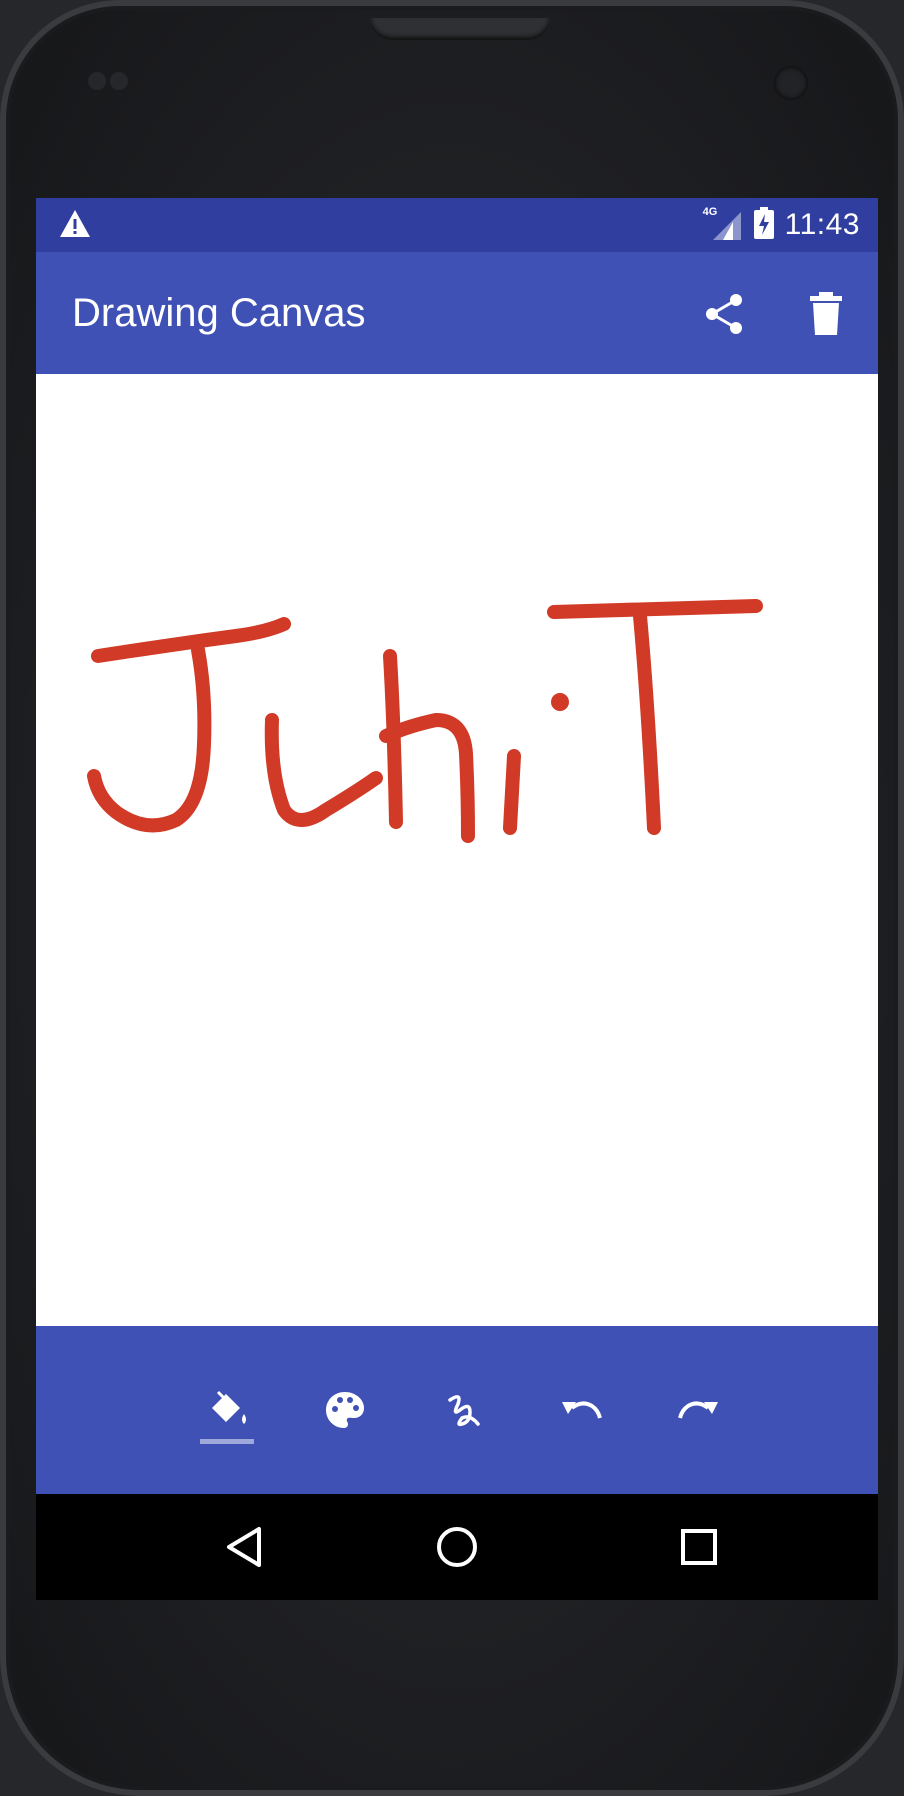 This screenshot has height=1796, width=904. I want to click on back-button, so click(245, 1547).